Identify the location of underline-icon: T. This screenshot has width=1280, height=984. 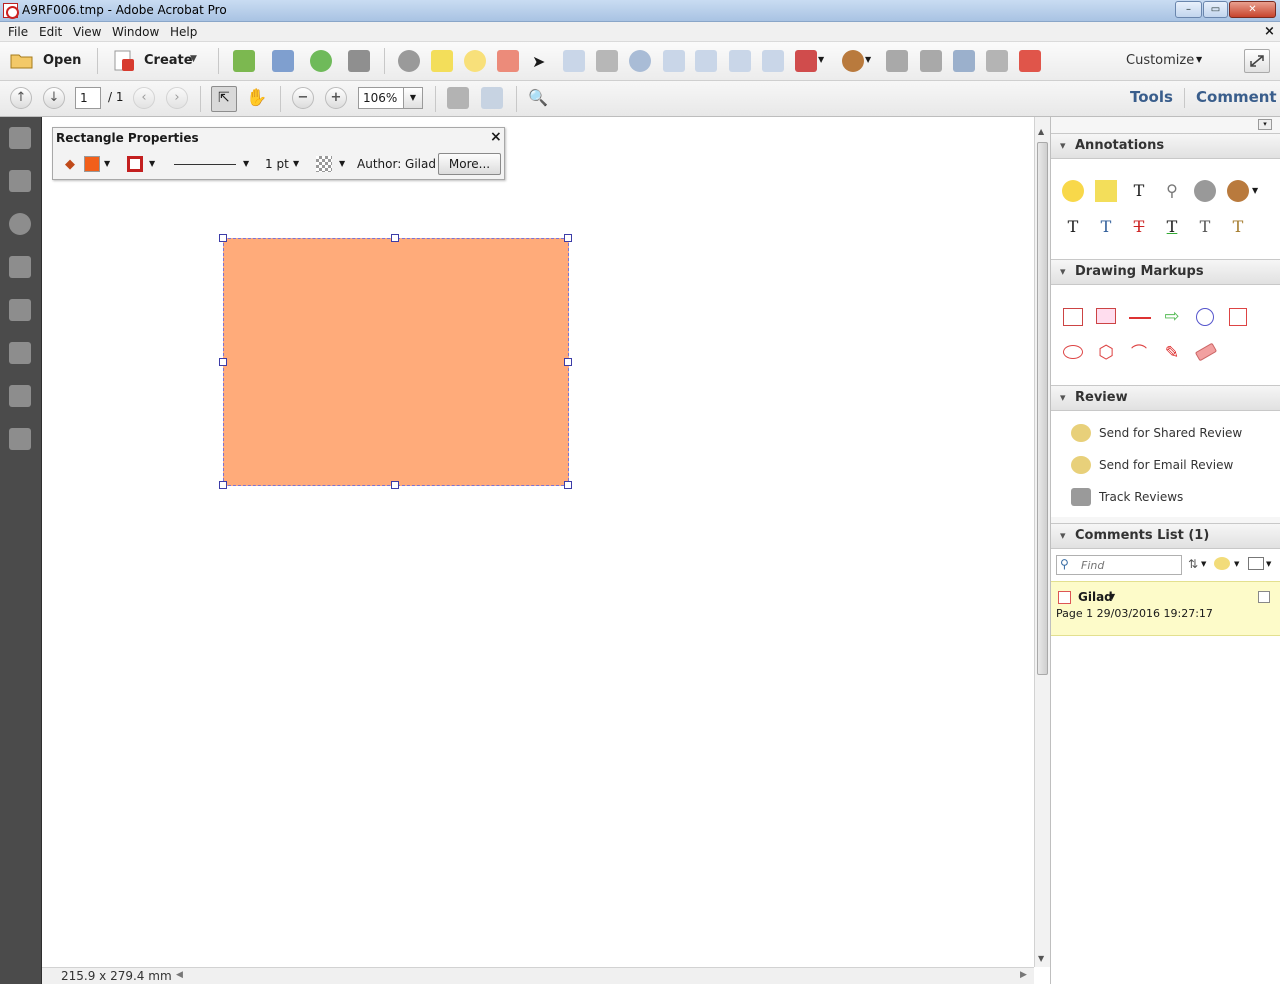
(1172, 227).